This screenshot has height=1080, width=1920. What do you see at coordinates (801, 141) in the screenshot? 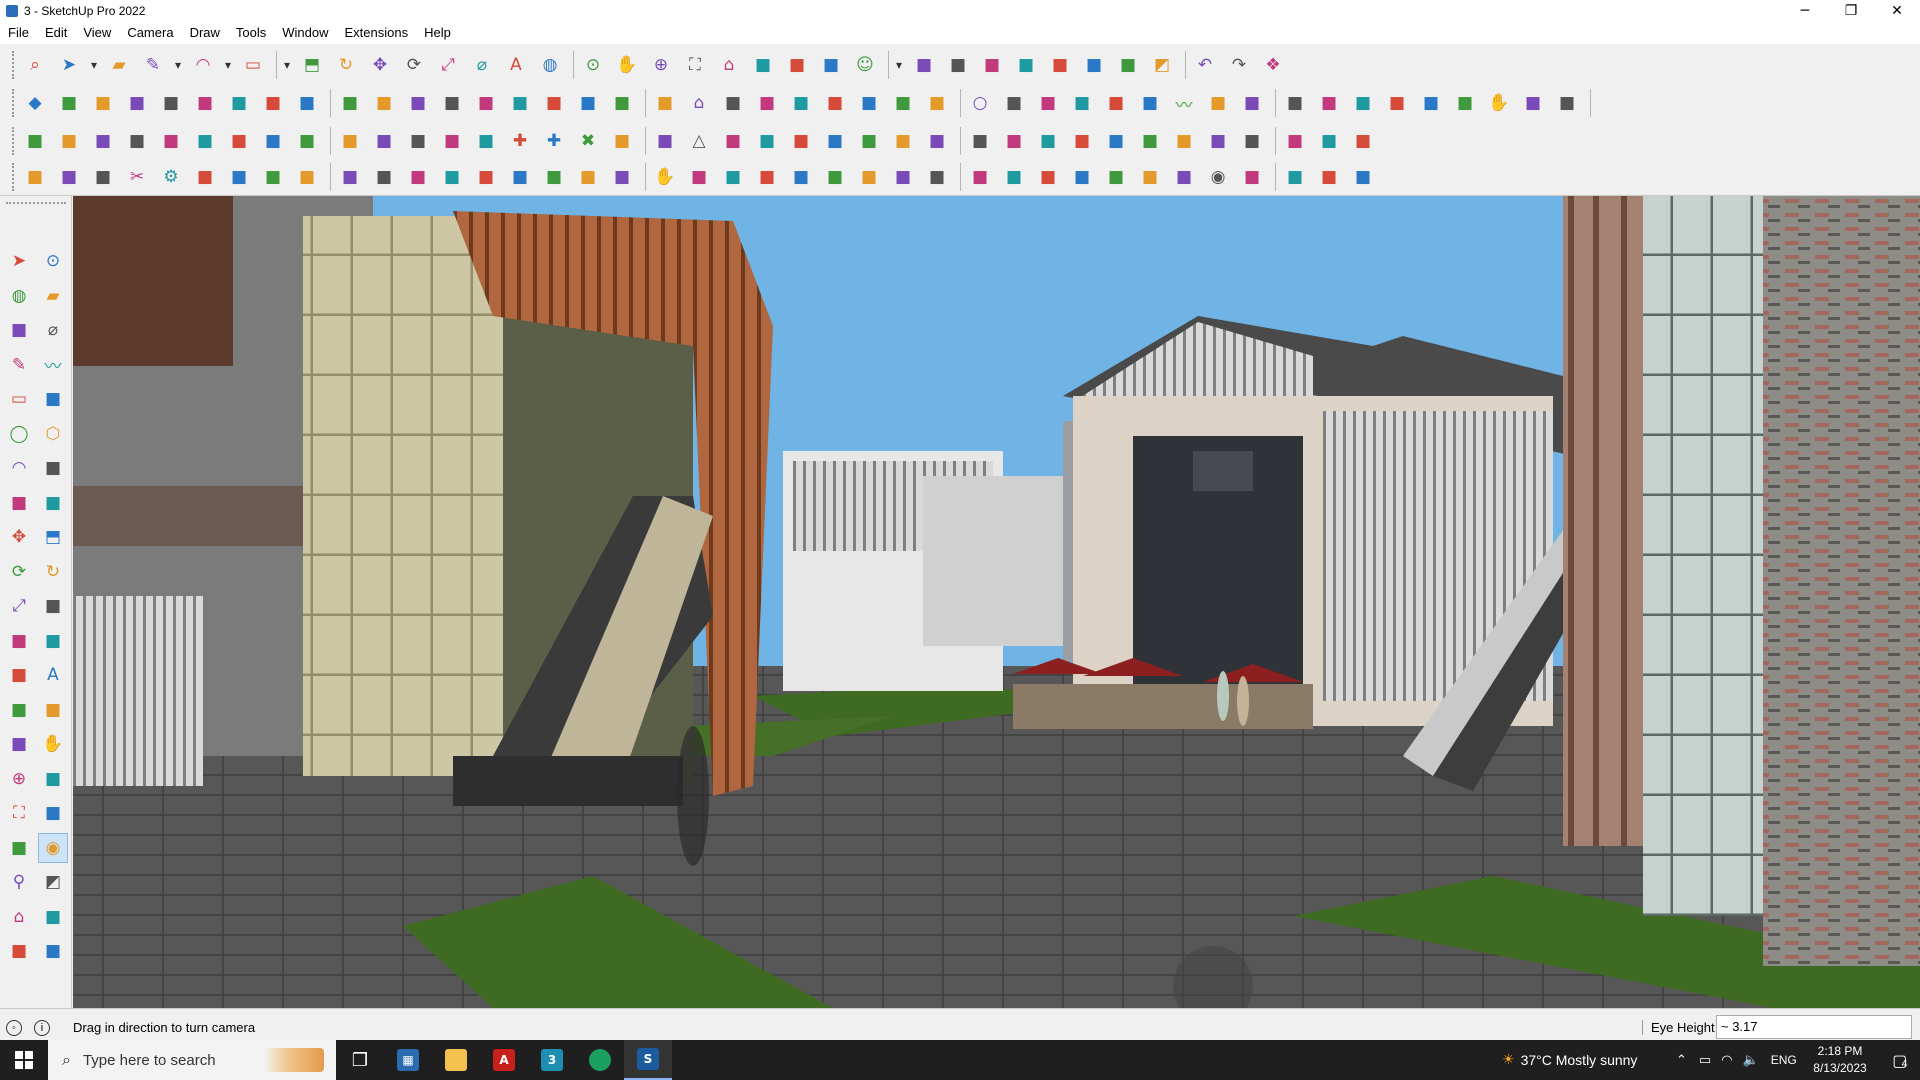
I see `lasso-blue-icon: ■` at bounding box center [801, 141].